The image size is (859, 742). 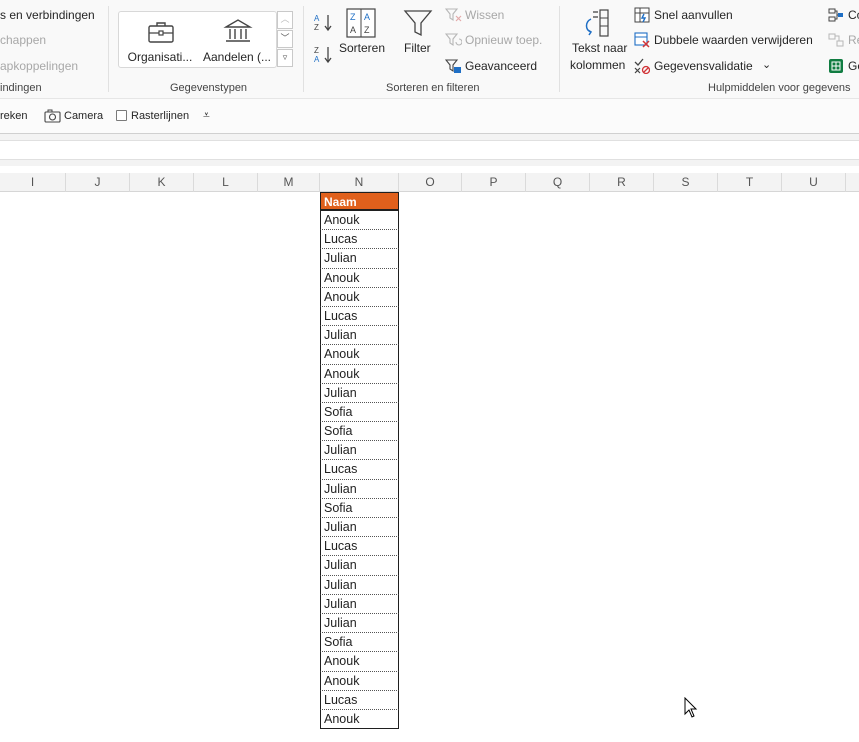 What do you see at coordinates (418, 23) in the screenshot?
I see `filter-funnel-icon` at bounding box center [418, 23].